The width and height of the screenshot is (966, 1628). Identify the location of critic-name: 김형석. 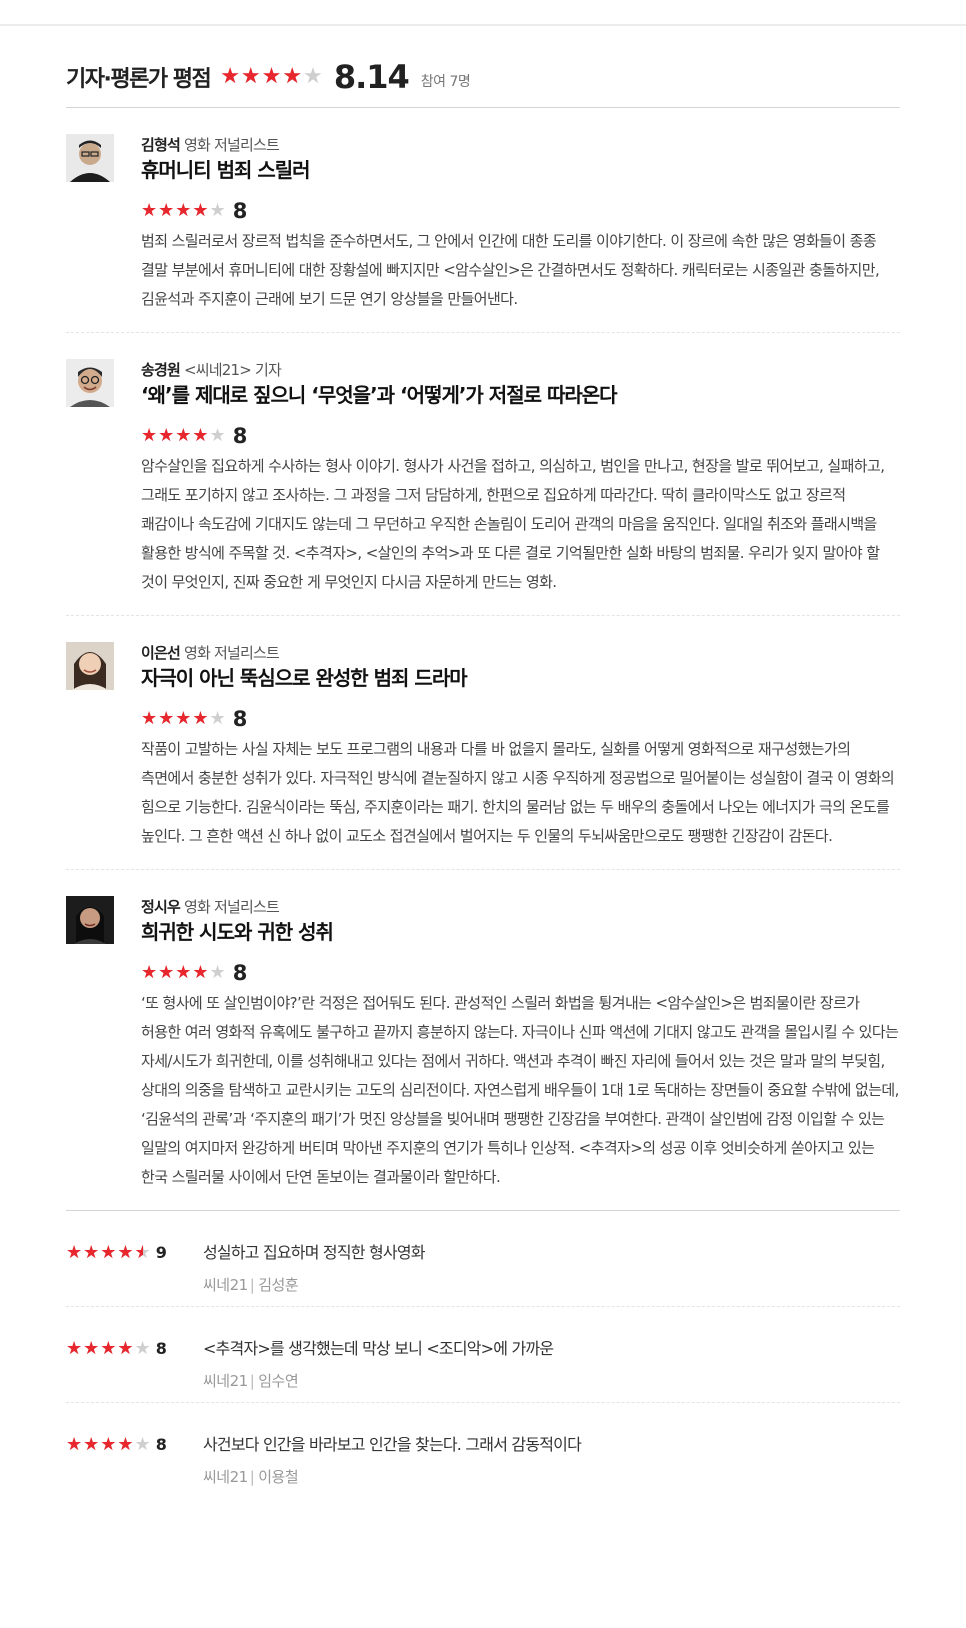
(161, 145).